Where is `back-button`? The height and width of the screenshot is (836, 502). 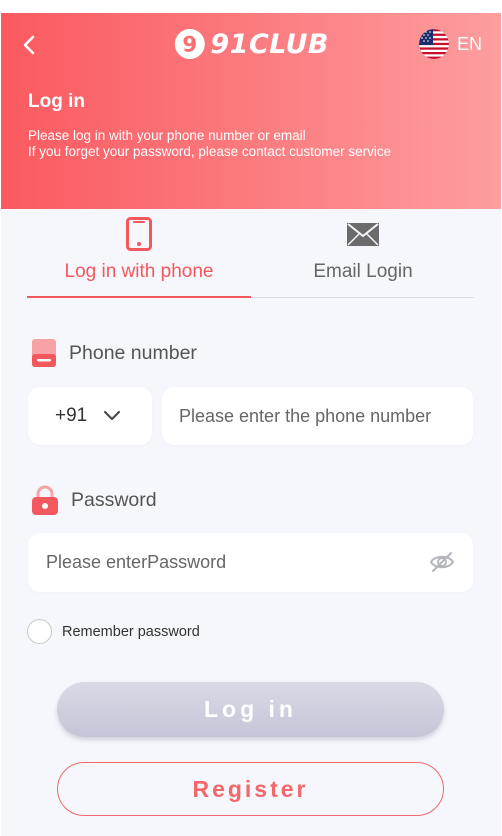 back-button is located at coordinates (30, 45).